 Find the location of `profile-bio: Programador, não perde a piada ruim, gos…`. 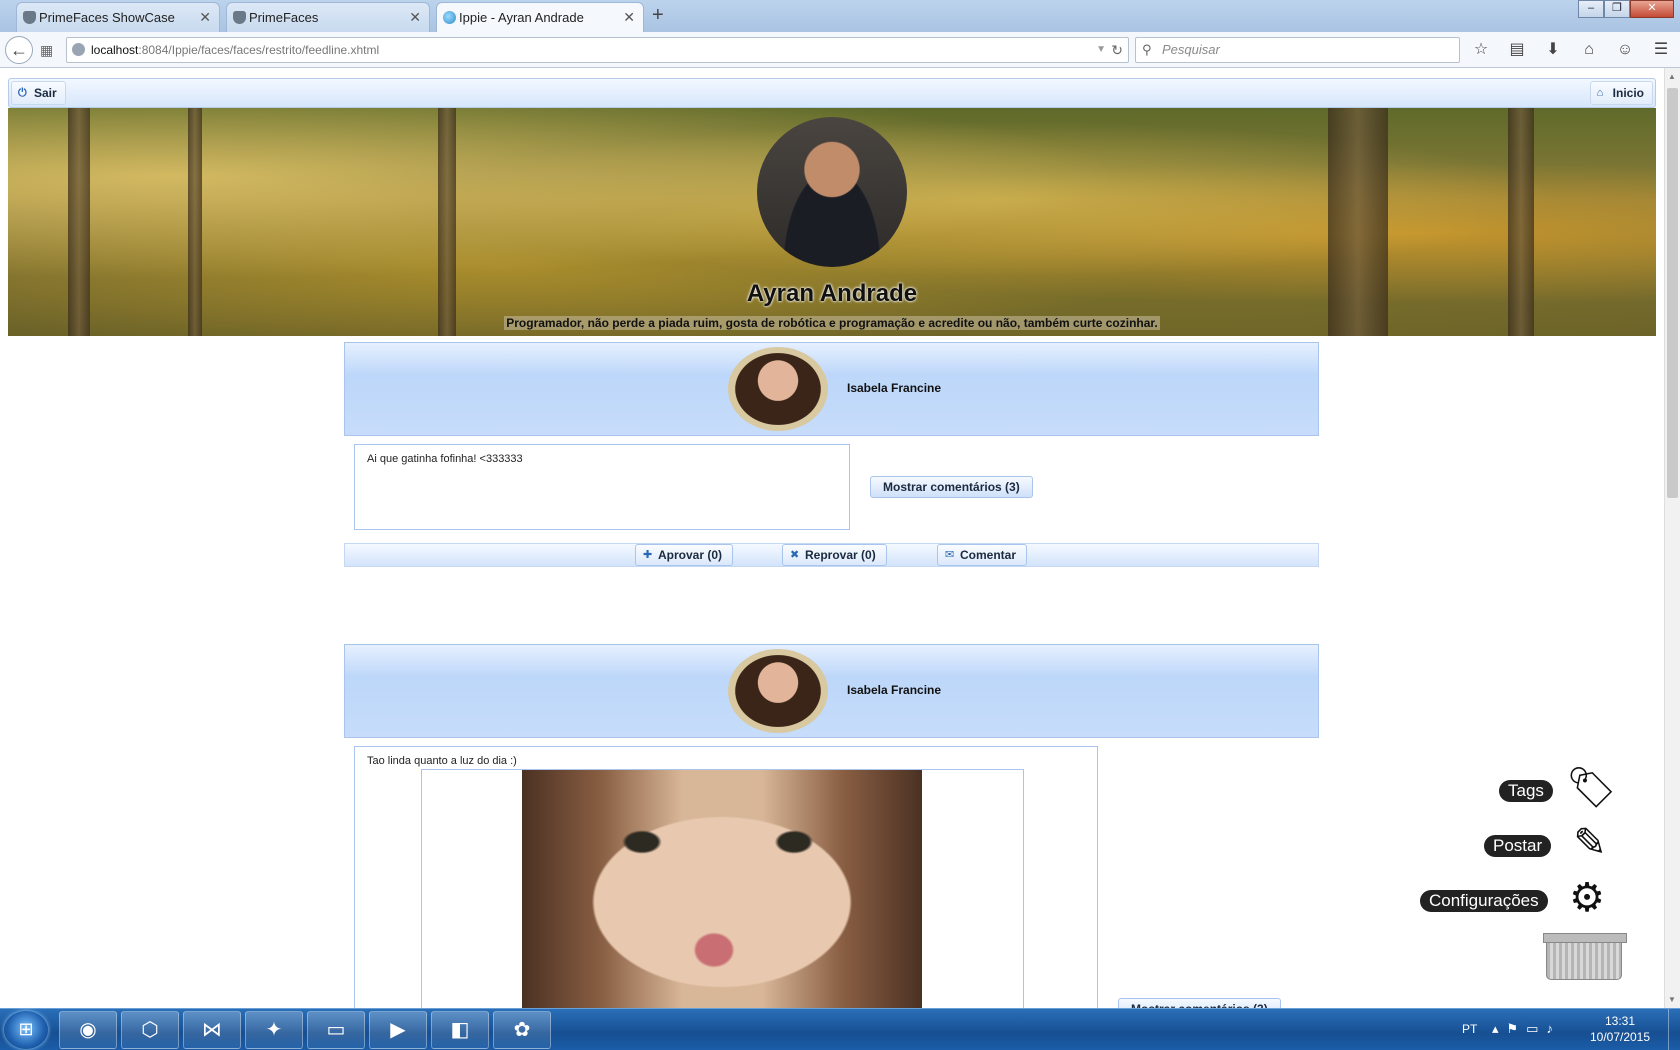

profile-bio: Programador, não perde a piada ruim, gos… is located at coordinates (832, 323).